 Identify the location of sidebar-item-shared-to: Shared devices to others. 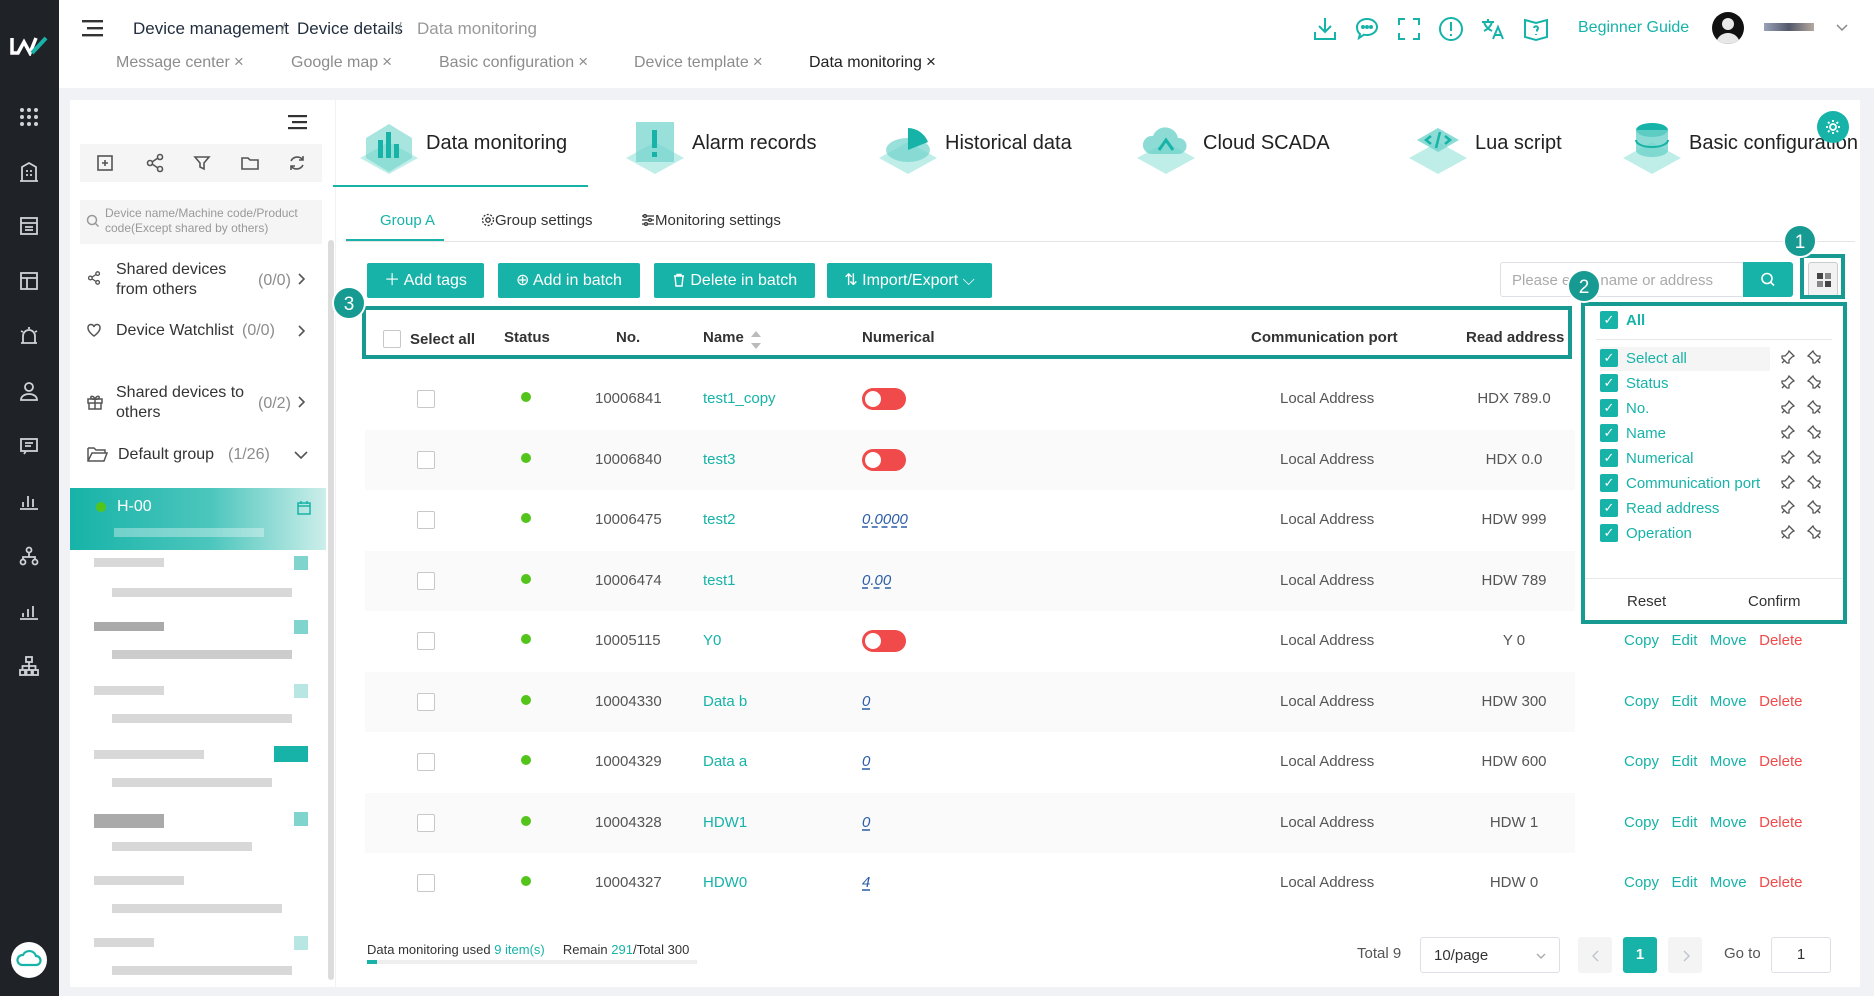
(183, 403).